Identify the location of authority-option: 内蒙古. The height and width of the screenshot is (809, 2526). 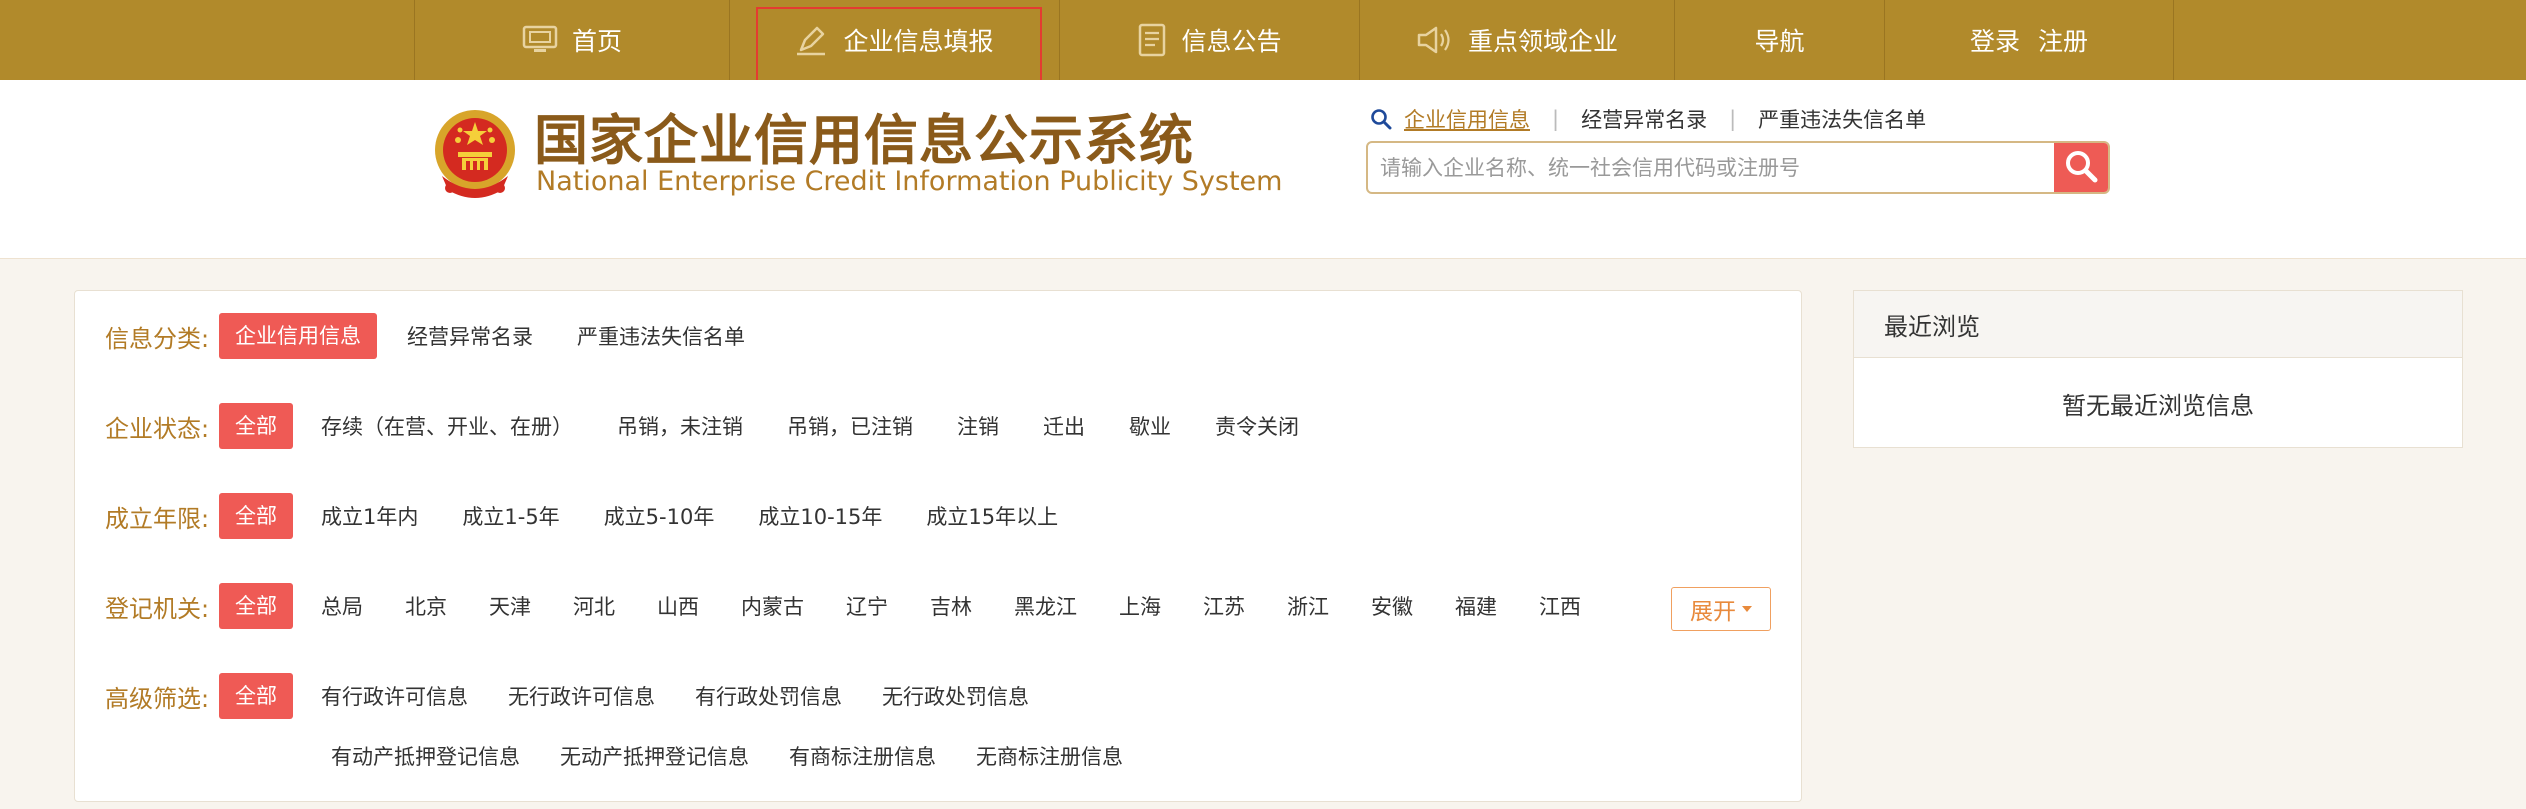
(772, 606).